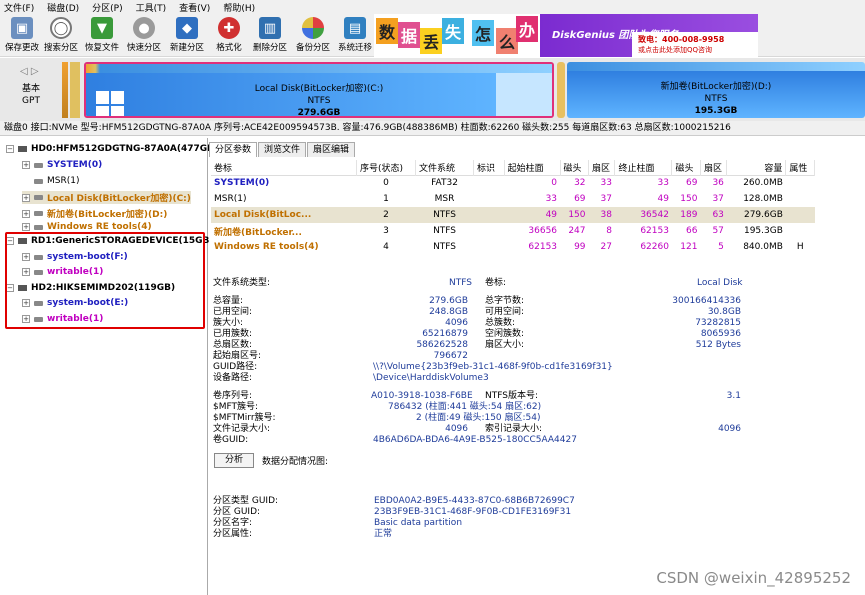 The width and height of the screenshot is (865, 595). I want to click on col-header: 文件系统, so click(445, 167).